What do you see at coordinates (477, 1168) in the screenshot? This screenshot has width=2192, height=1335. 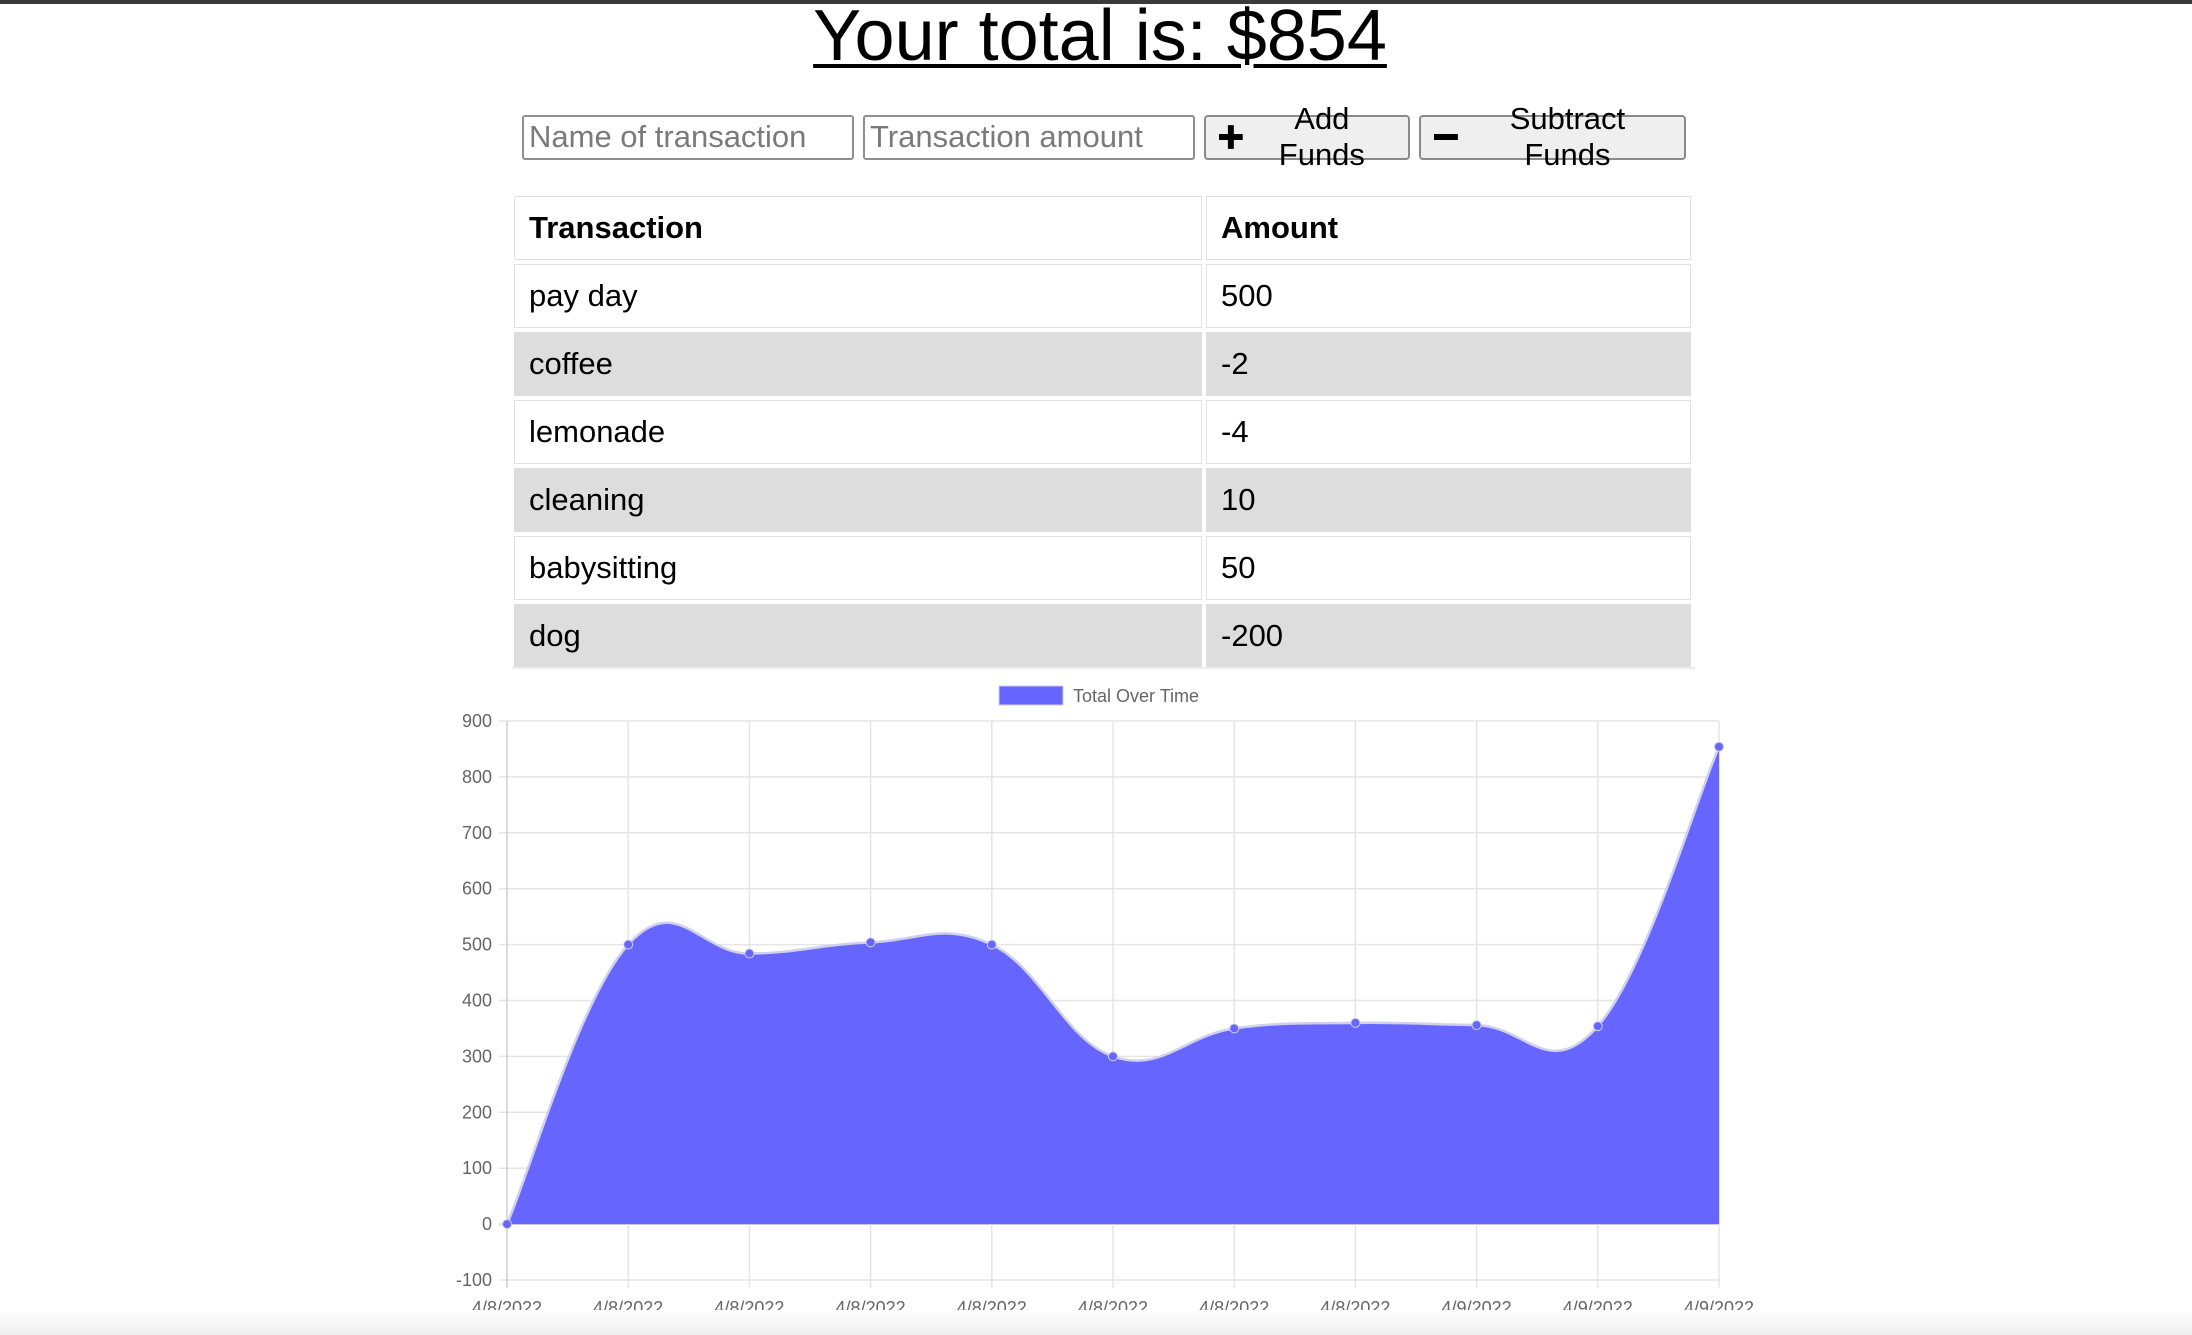 I see `y-tick-label: 100` at bounding box center [477, 1168].